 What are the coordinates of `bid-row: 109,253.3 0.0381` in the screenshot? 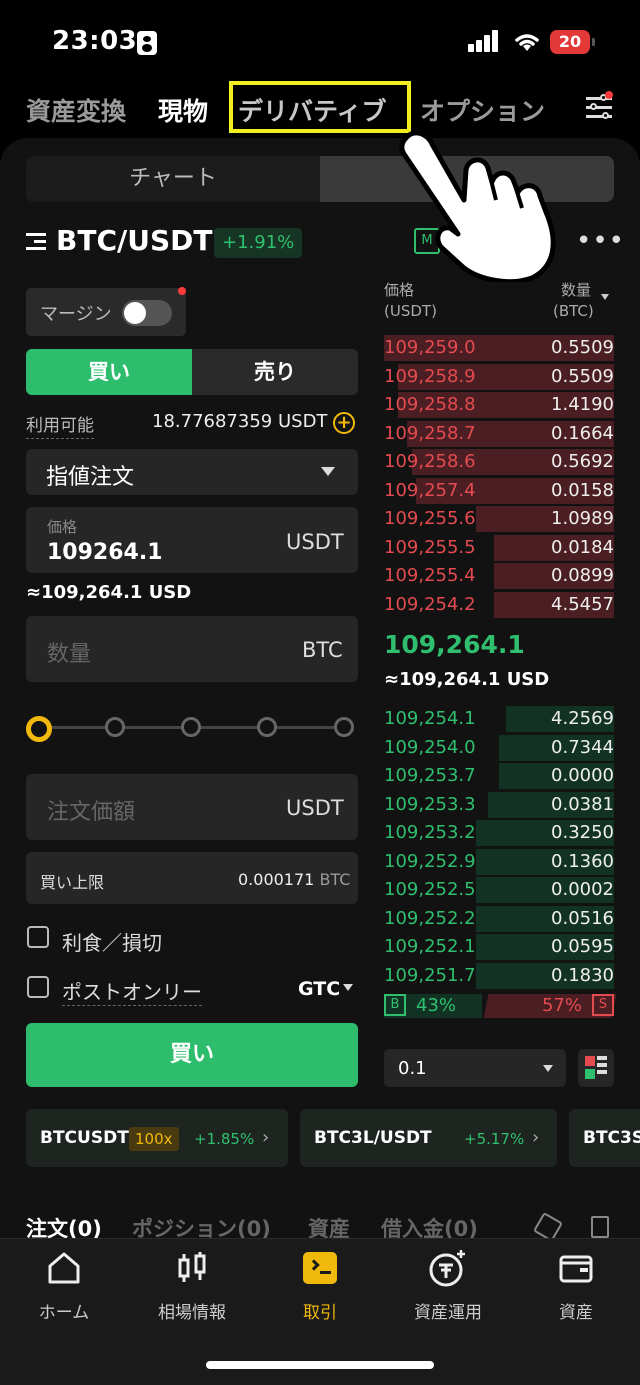 It's located at (499, 805).